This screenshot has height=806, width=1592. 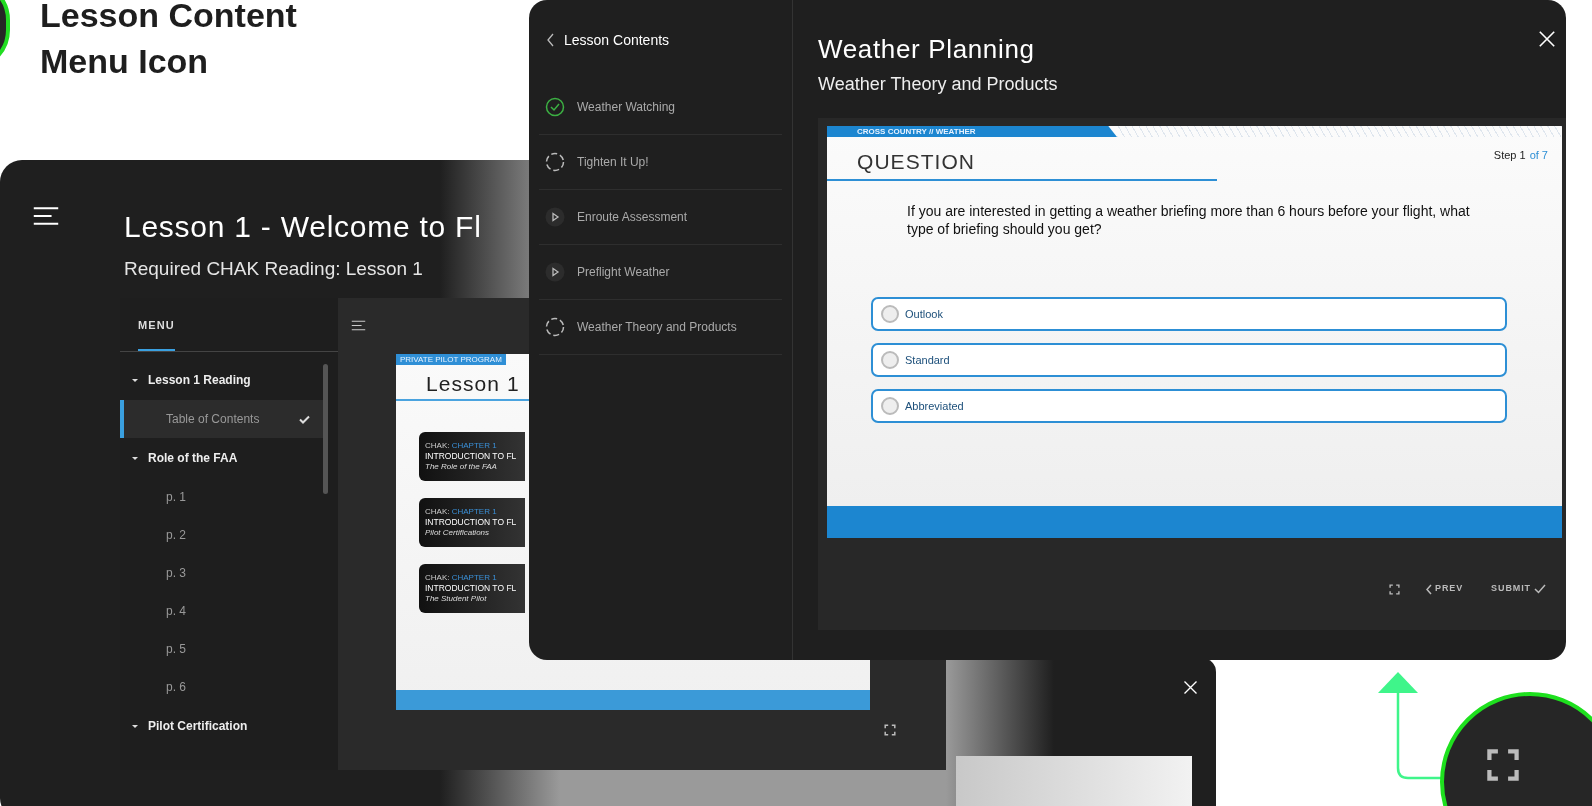 I want to click on menu-section: Pilot Certification, so click(x=229, y=726).